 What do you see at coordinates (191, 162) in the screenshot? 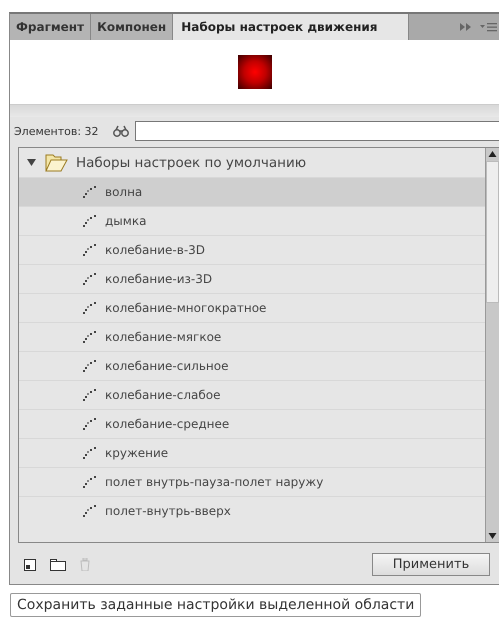
I see `folder-label: Наборы настроек по умолчанию` at bounding box center [191, 162].